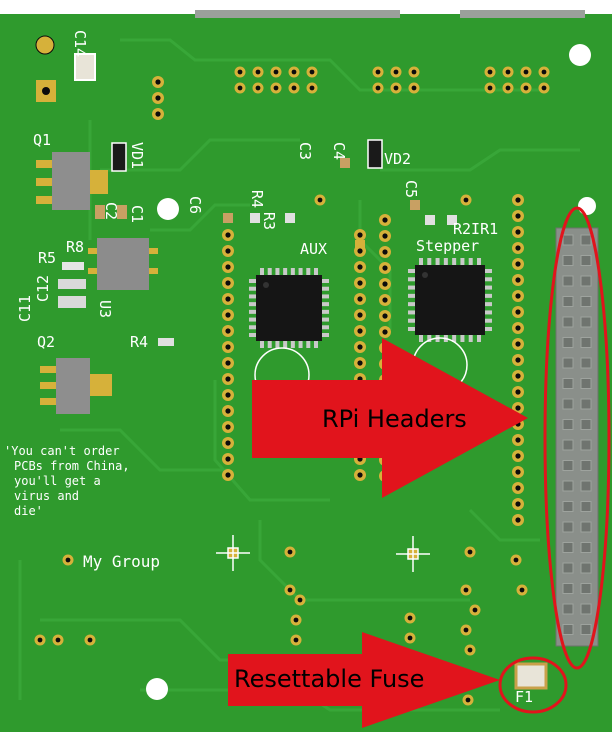 The width and height of the screenshot is (612, 736). Describe the element at coordinates (257, 199) in the screenshot. I see `silk-r4: R4` at that location.